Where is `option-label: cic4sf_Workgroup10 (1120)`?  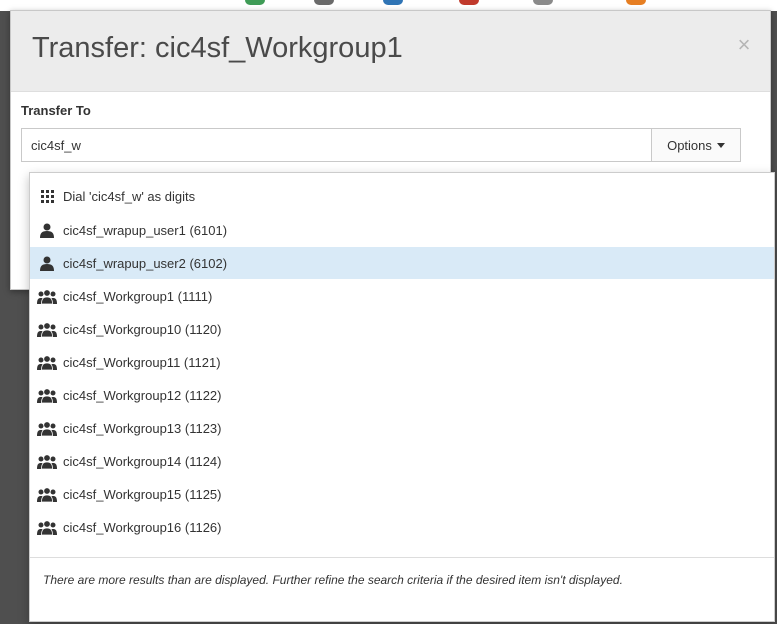 option-label: cic4sf_Workgroup10 (1120) is located at coordinates (142, 329).